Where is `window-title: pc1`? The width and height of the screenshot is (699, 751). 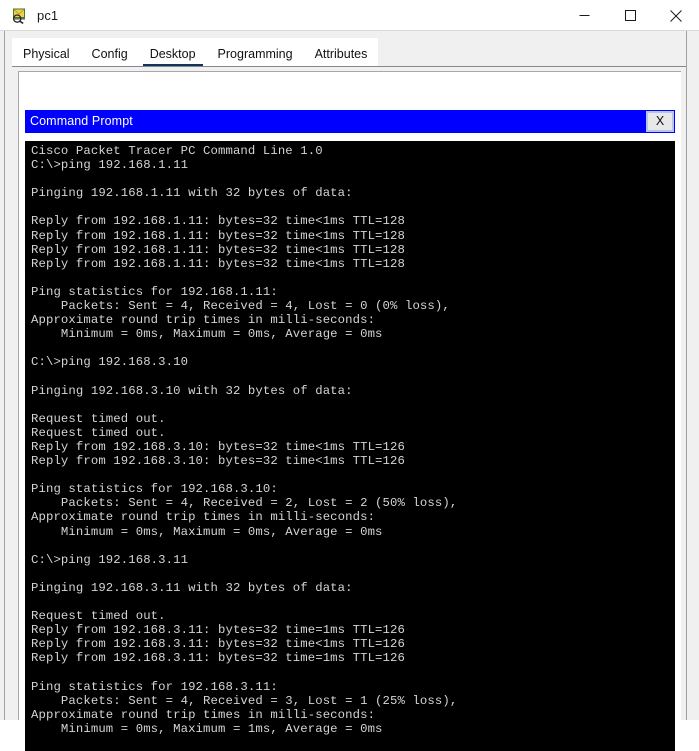 window-title: pc1 is located at coordinates (48, 15).